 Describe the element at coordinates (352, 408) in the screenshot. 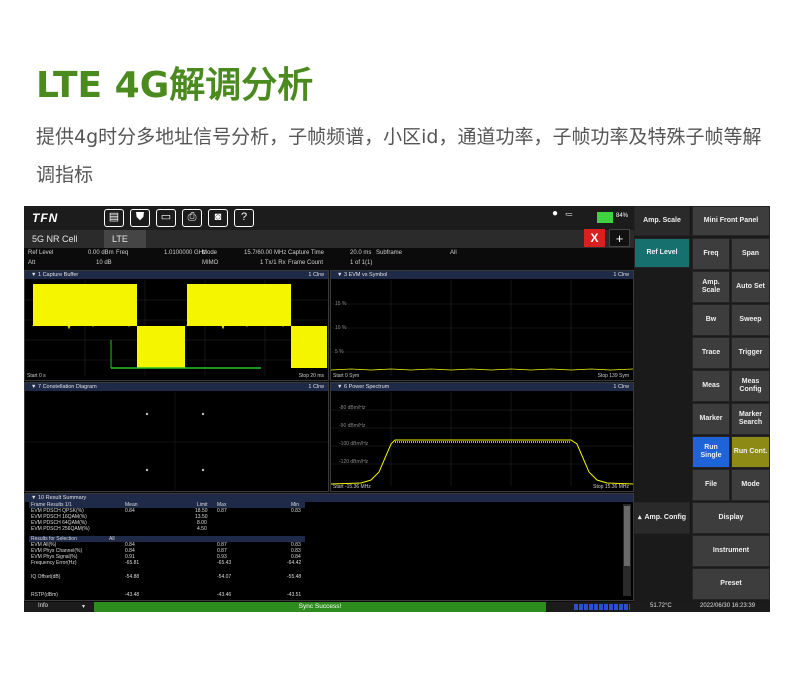

I see `spectrum-tick: -80 dBm/Hz` at that location.